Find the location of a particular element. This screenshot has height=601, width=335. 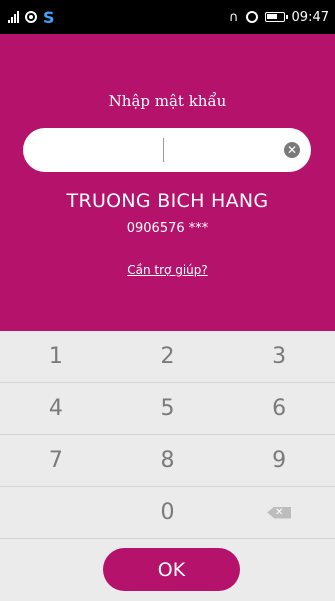

backspace-key: ✕ is located at coordinates (279, 512).